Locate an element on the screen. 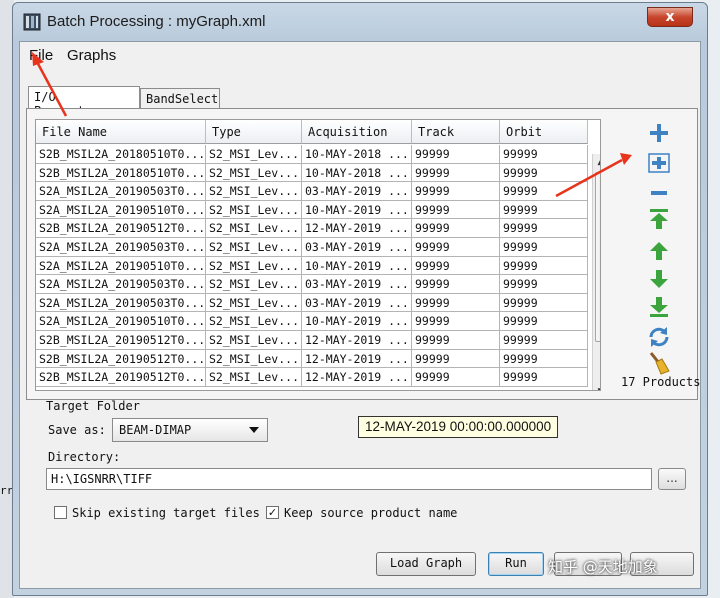 The image size is (720, 598). annotation-arrow-add-all is located at coordinates (593, 175).